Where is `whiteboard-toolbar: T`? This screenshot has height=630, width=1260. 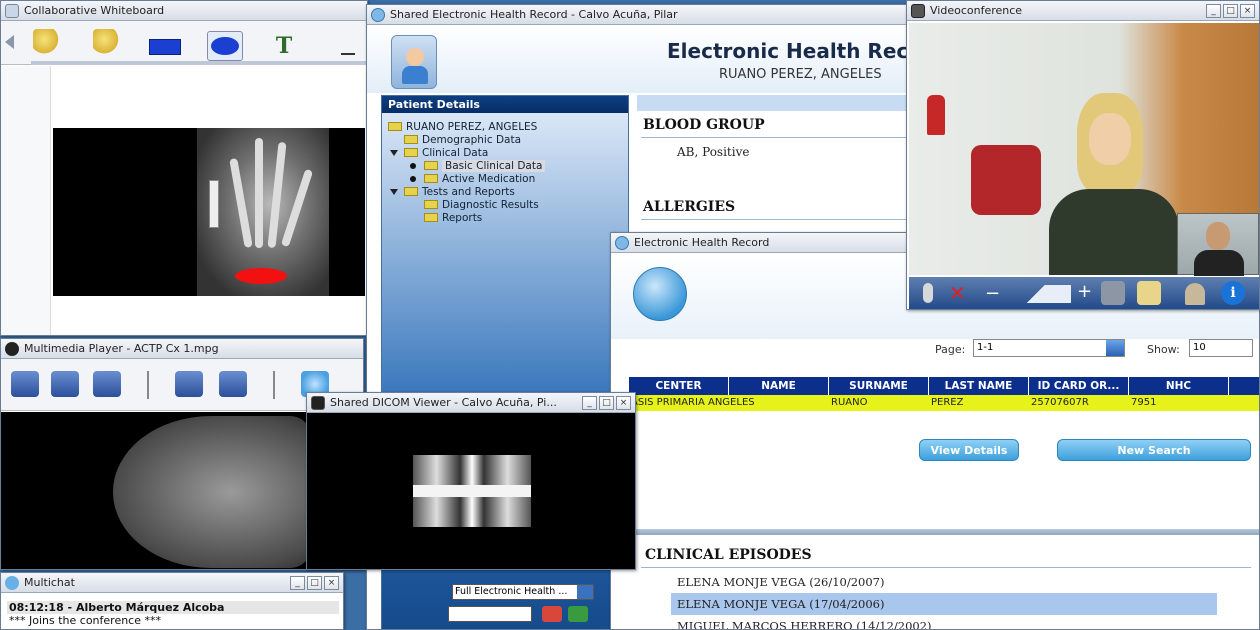
whiteboard-toolbar: T is located at coordinates (184, 43).